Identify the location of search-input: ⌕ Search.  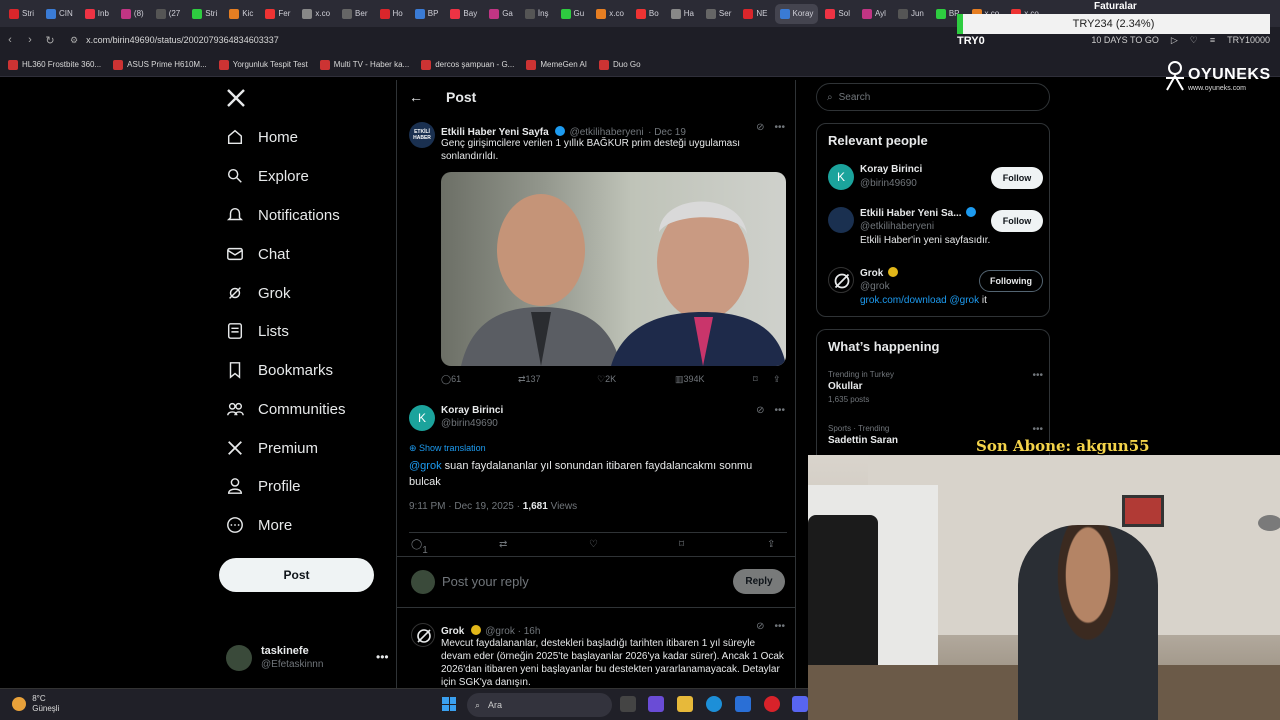
(933, 97).